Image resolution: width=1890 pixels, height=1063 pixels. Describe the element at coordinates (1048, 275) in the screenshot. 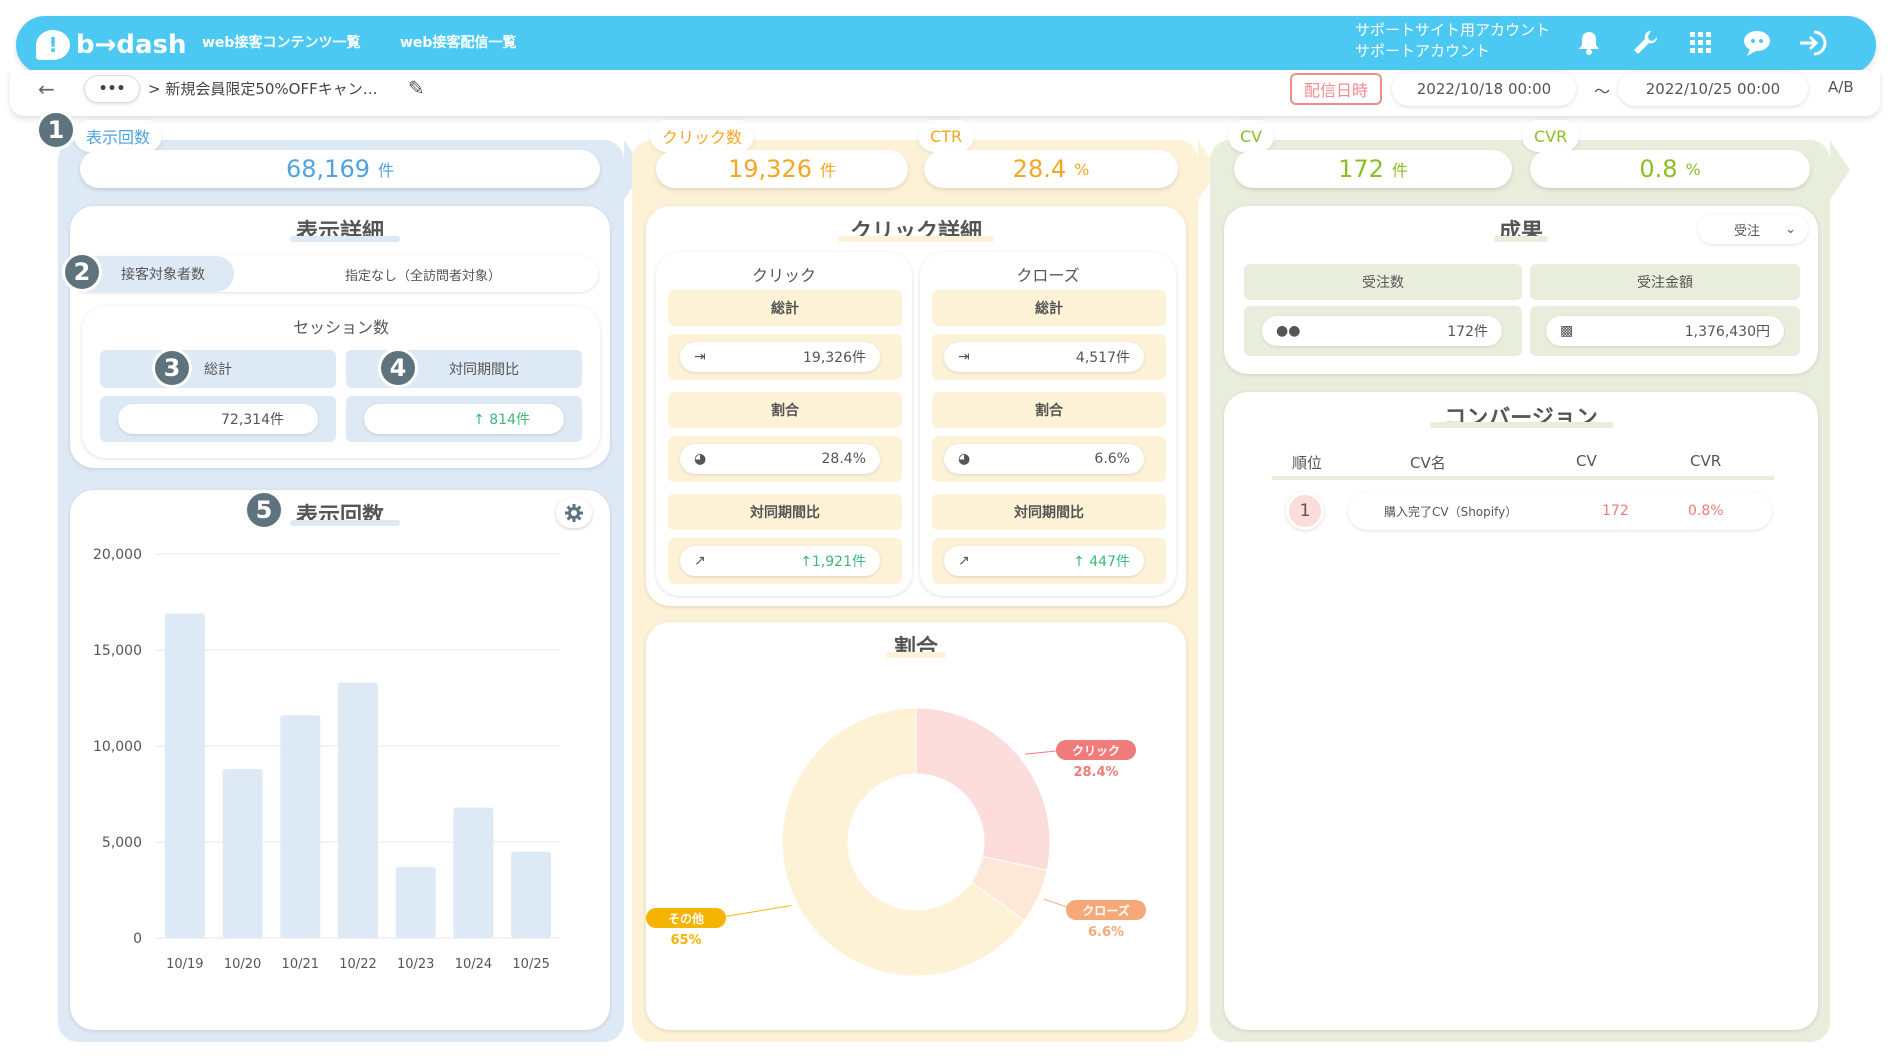

I see `close-subpanel-header: クローズ` at that location.